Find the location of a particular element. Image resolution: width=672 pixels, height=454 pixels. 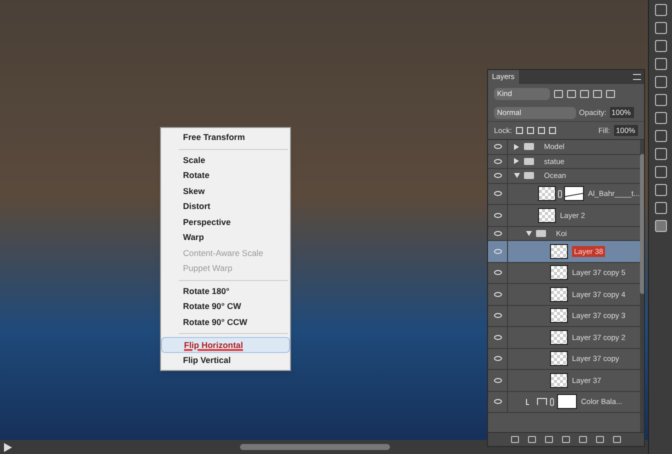

menu-item: Scale is located at coordinates (225, 160).